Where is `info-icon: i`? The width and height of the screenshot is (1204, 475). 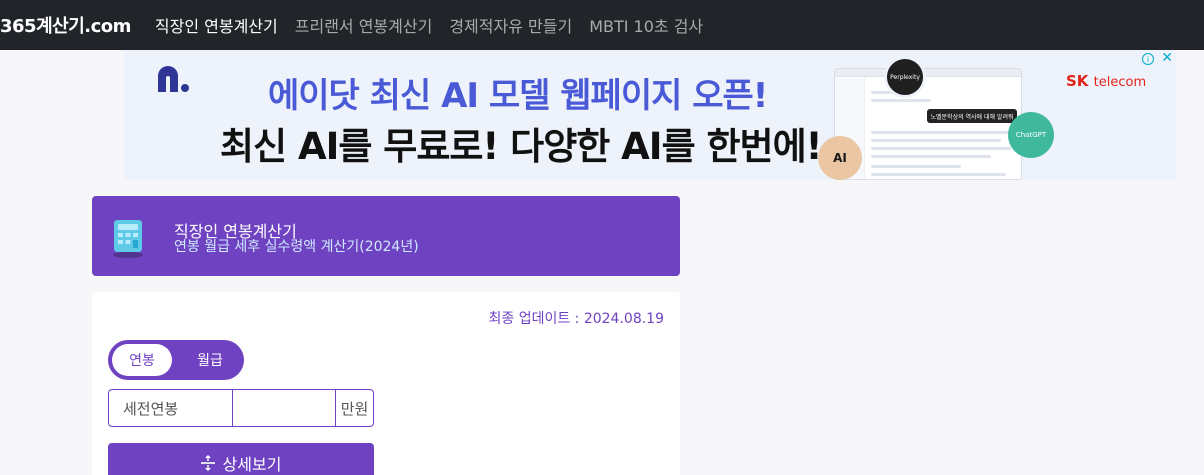
info-icon: i is located at coordinates (1148, 59).